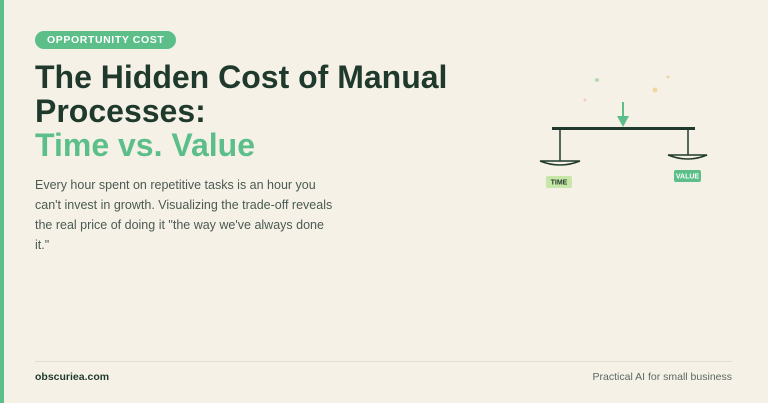 This screenshot has width=768, height=403. Describe the element at coordinates (2, 201) in the screenshot. I see `left-accent-bar` at that location.